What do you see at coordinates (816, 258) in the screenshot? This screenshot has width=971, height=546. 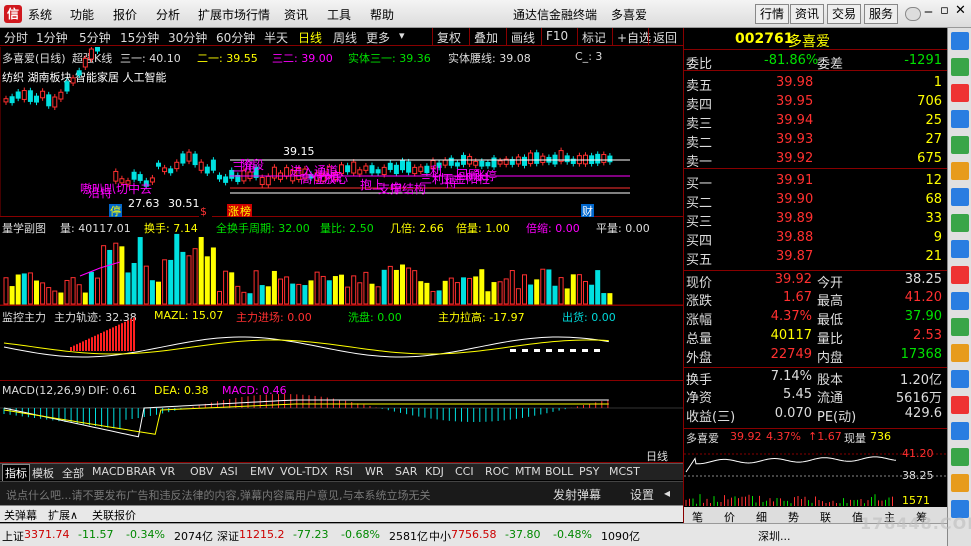 I see `bid-row-4: 买五 39.87 21` at bounding box center [816, 258].